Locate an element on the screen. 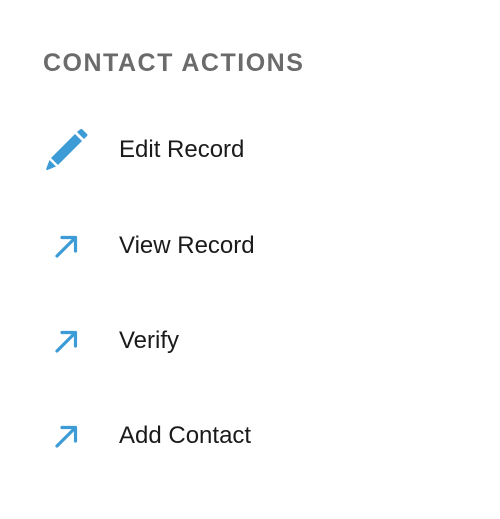 The image size is (500, 519). add-contact-action: Add Contact is located at coordinates (250, 436).